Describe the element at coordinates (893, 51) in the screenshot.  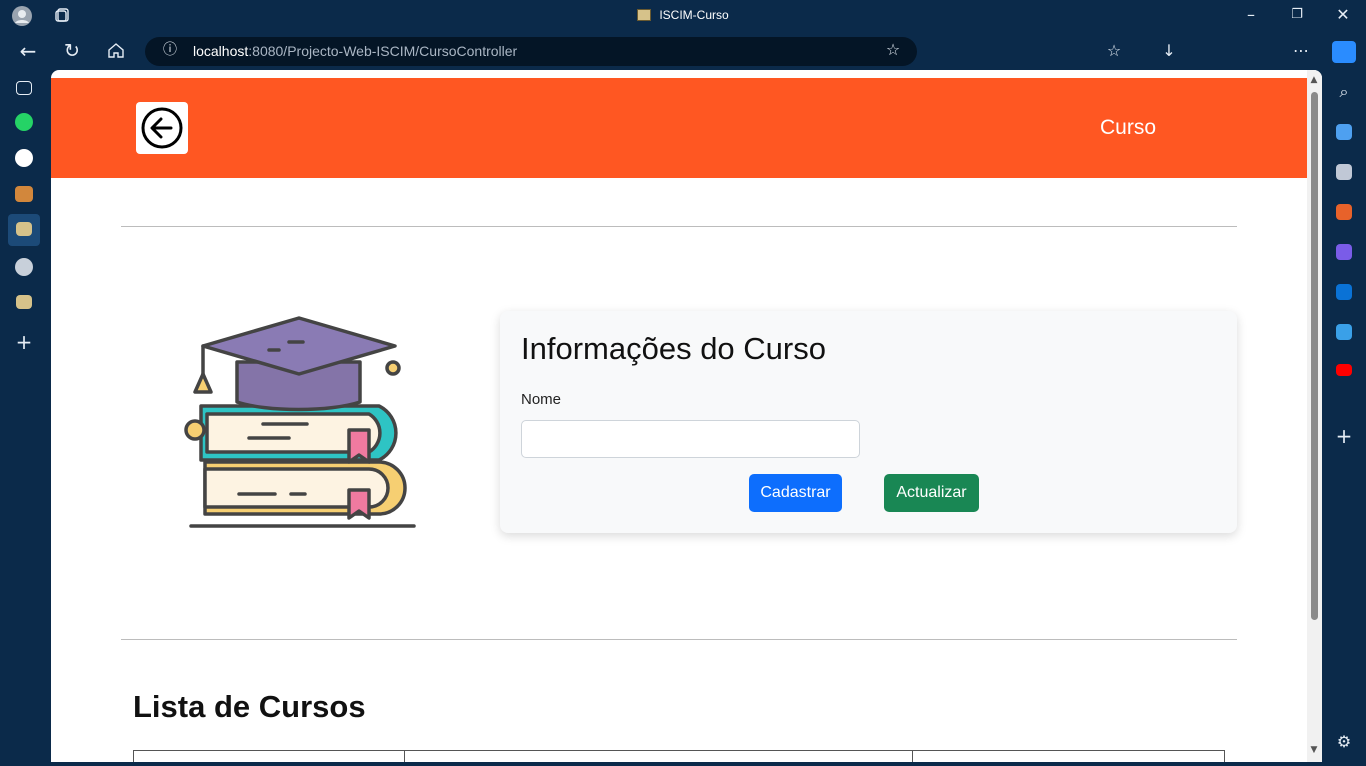
I see `favorite-star-icon: ☆` at that location.